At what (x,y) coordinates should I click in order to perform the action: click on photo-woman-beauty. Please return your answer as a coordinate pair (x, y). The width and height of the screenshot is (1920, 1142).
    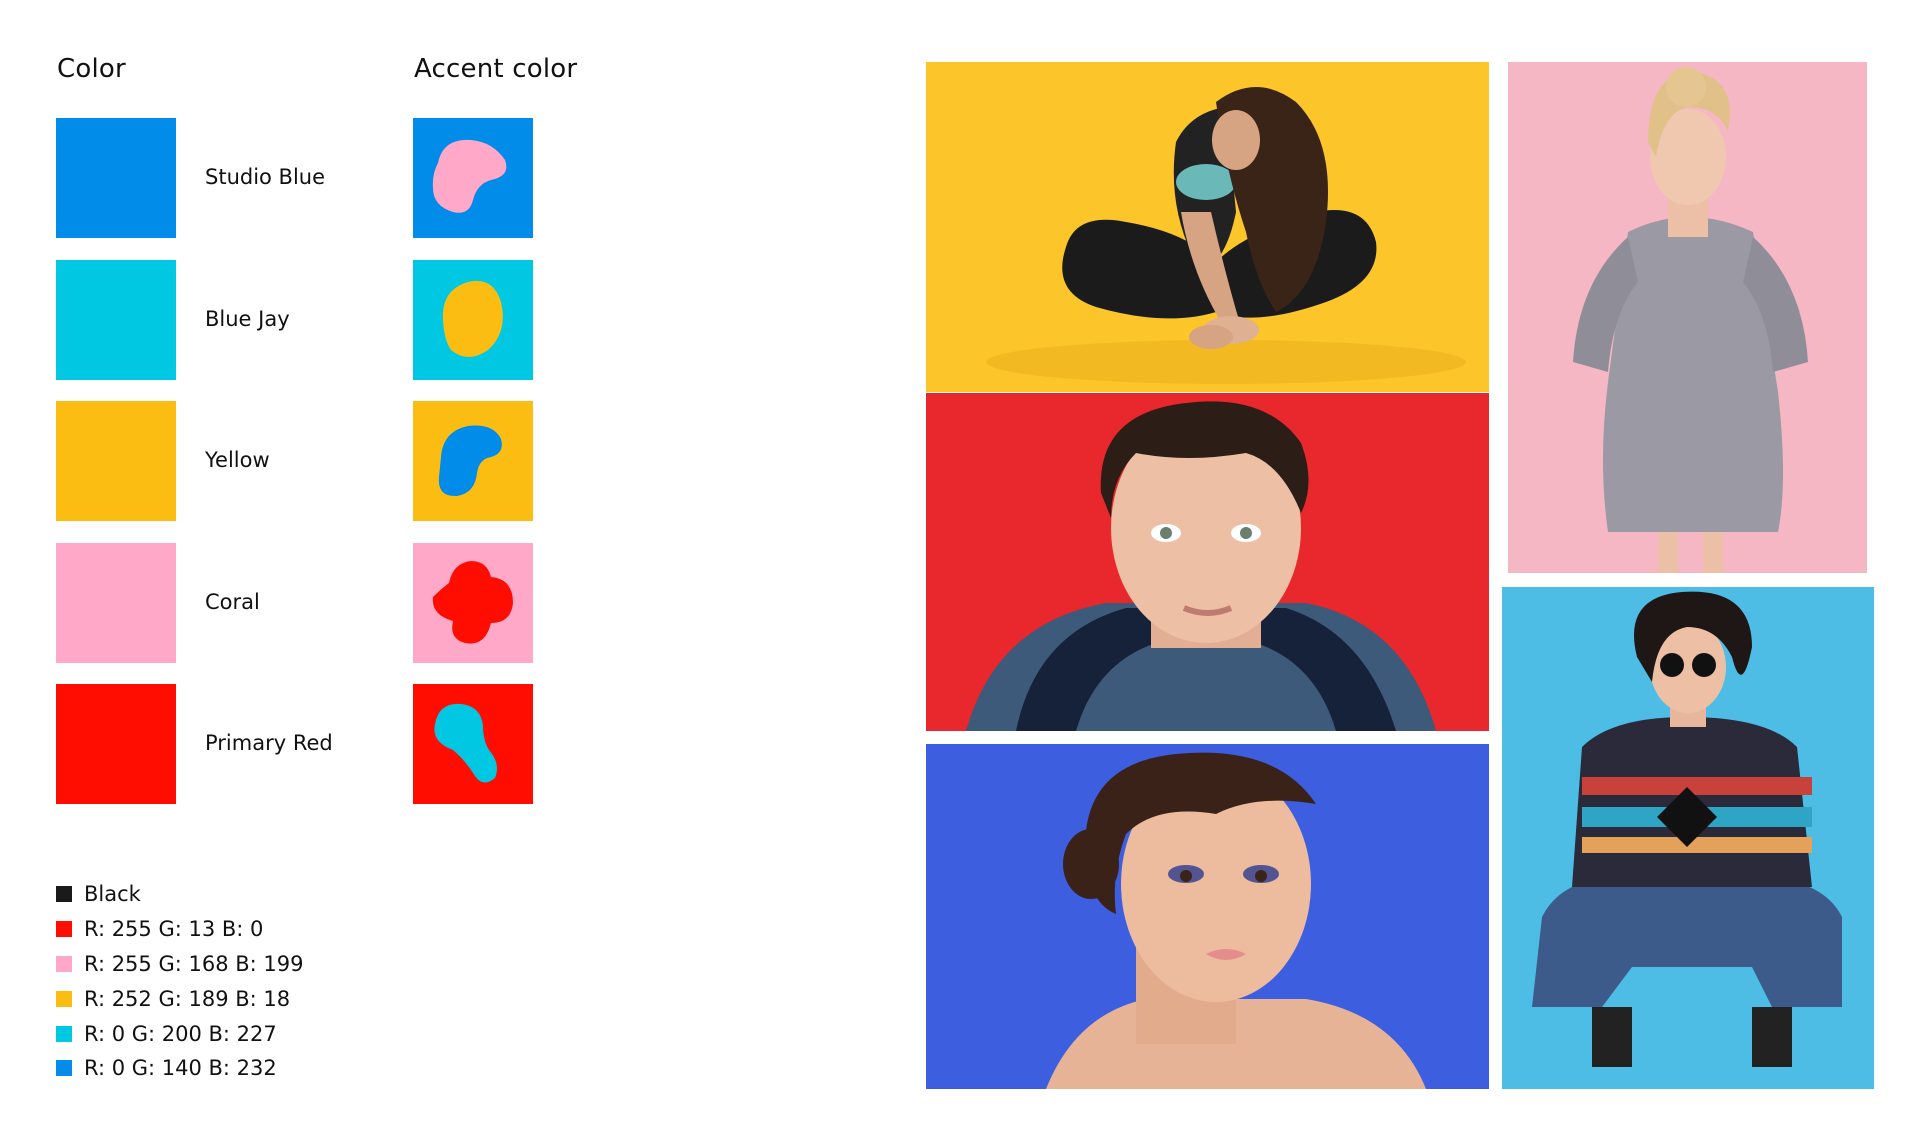
    Looking at the image, I should click on (1207, 916).